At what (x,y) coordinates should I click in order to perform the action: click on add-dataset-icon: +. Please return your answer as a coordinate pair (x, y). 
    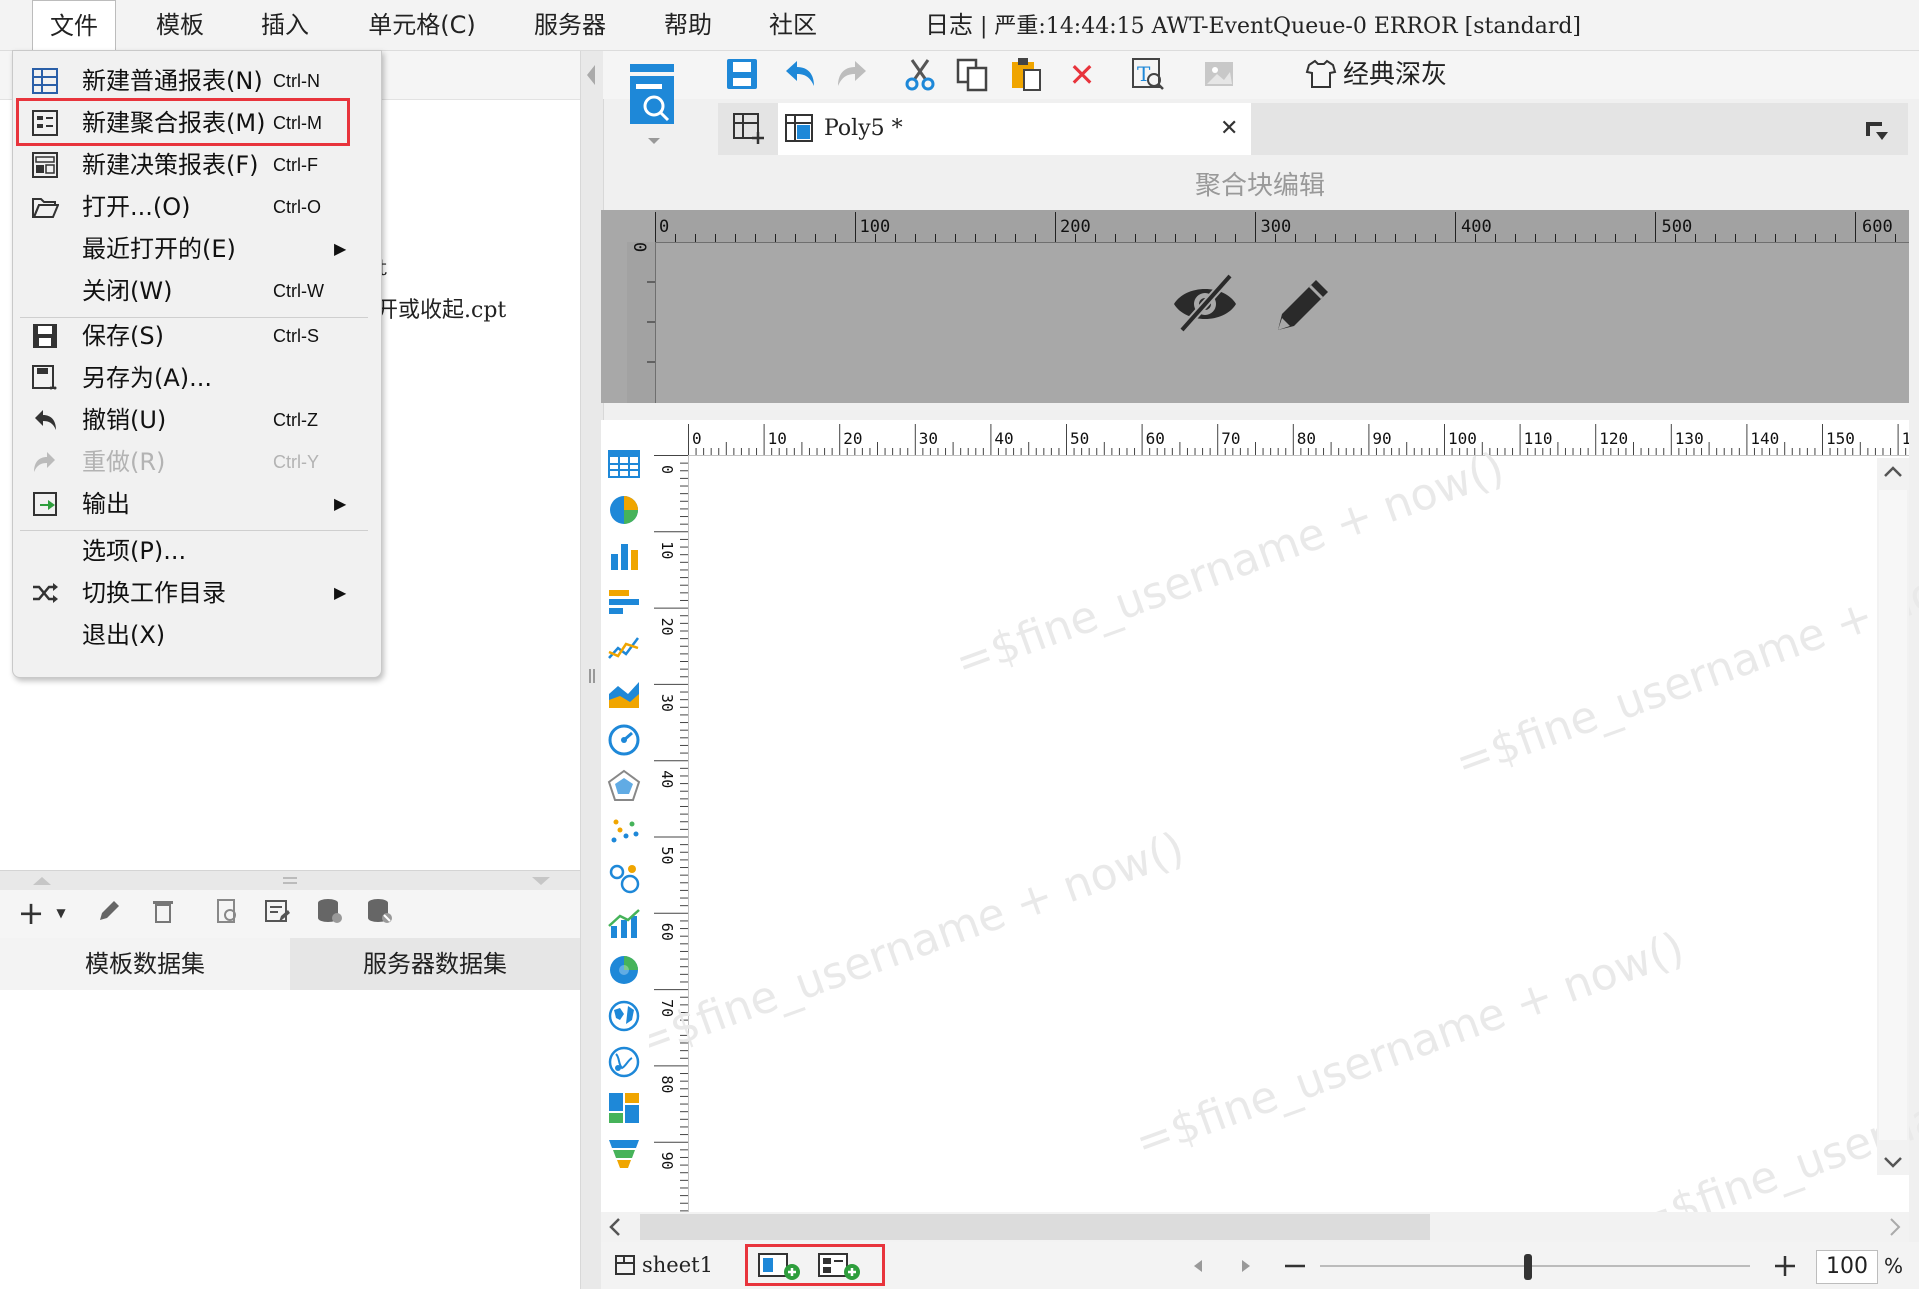
    Looking at the image, I should click on (31, 913).